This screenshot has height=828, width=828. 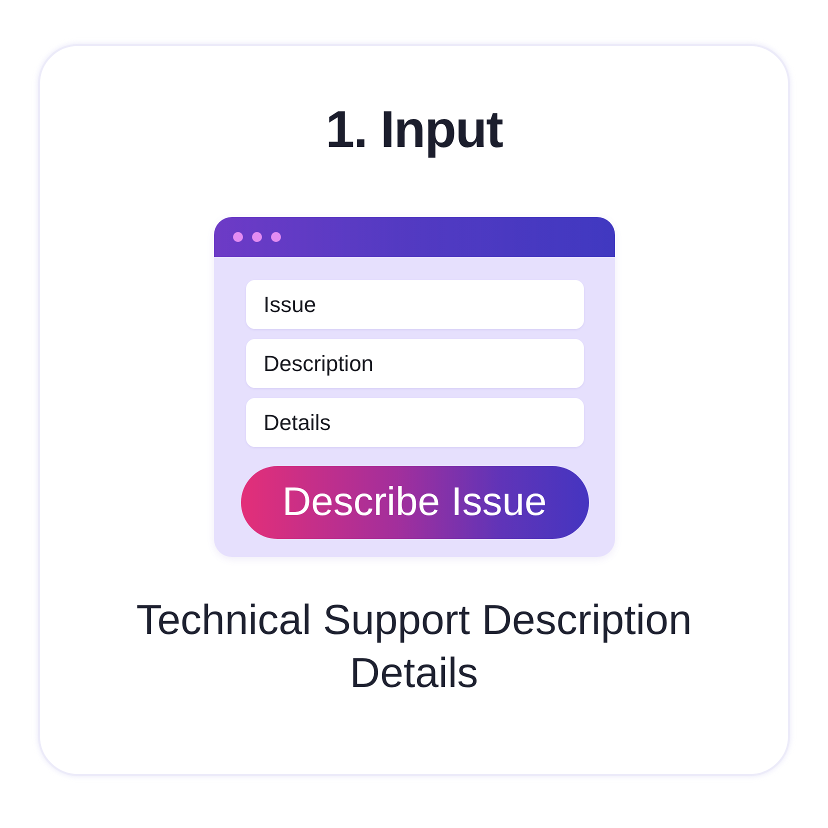 What do you see at coordinates (414, 646) in the screenshot?
I see `caption-text: Technical Support Description Details` at bounding box center [414, 646].